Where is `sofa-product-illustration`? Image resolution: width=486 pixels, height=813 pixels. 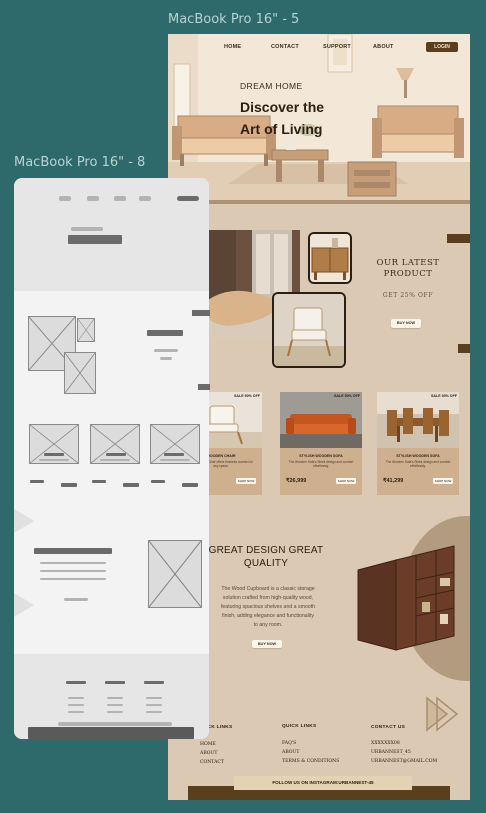
sofa-product-illustration is located at coordinates (321, 420).